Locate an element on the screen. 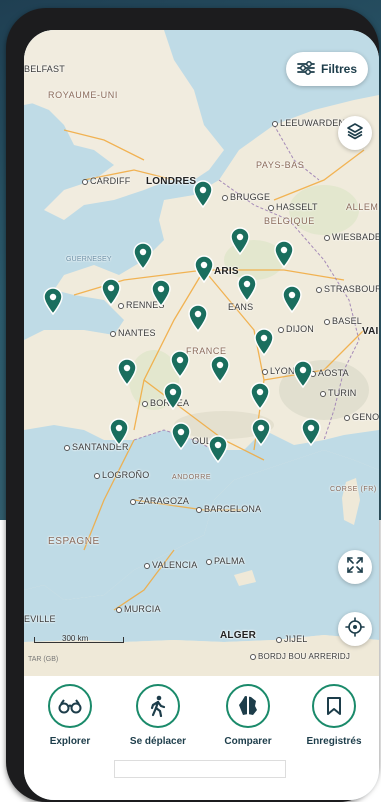 This screenshot has height=802, width=381. label-cardiff: CARDIFF is located at coordinates (106, 181).